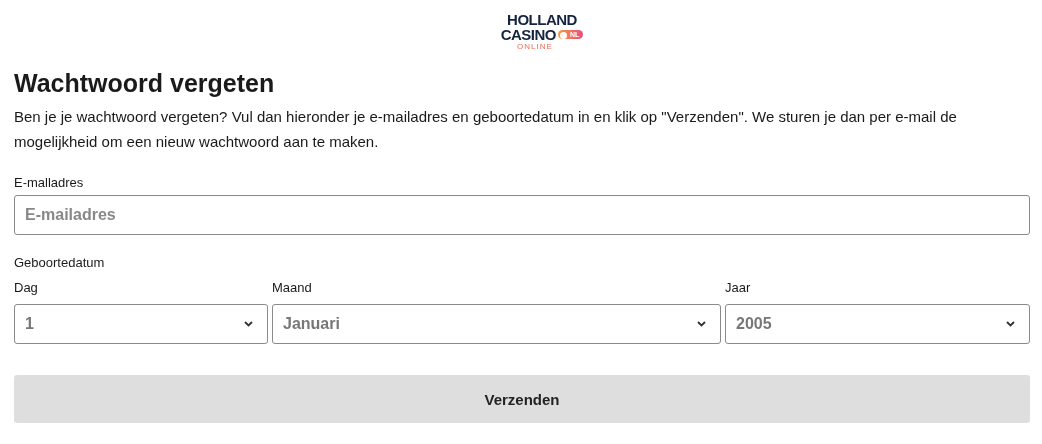  I want to click on page-title: Wachtwoord vergeten, so click(145, 83).